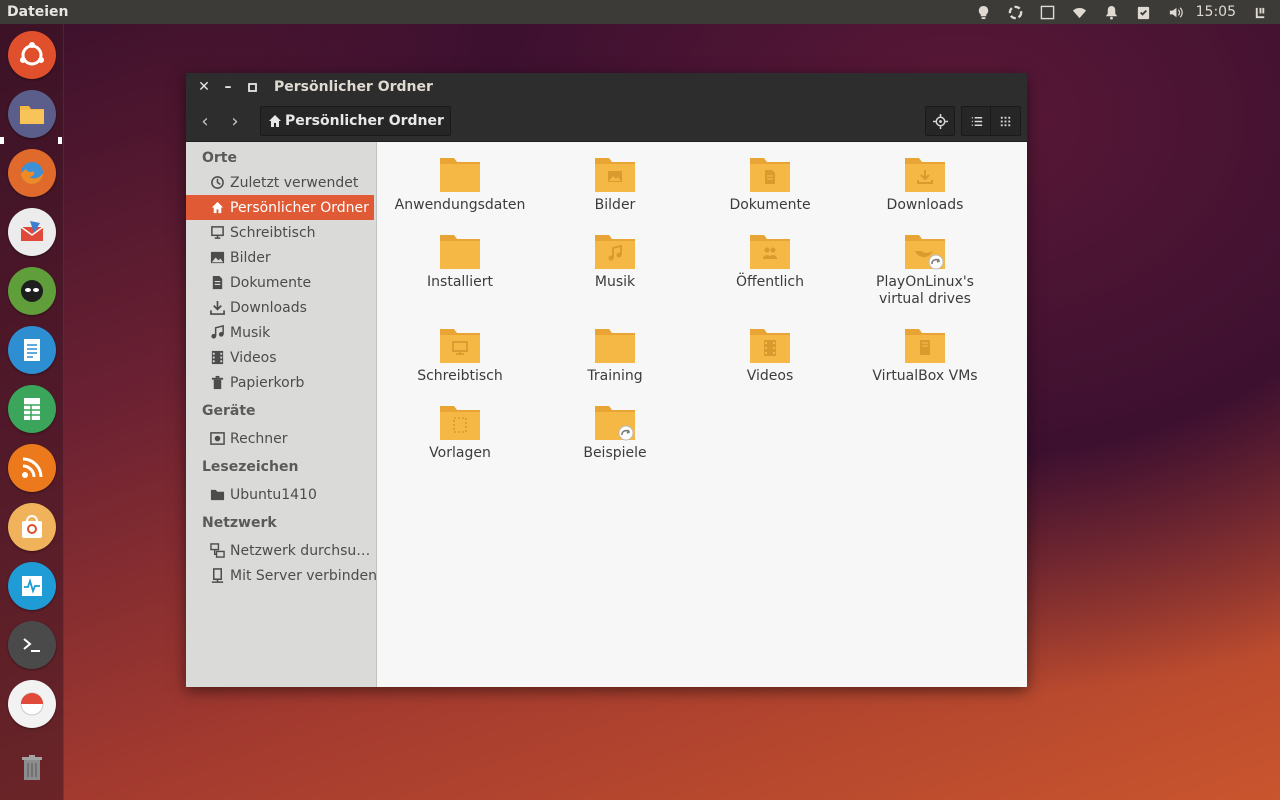 This screenshot has height=800, width=1280. I want to click on desktop-icon, so click(217, 232).